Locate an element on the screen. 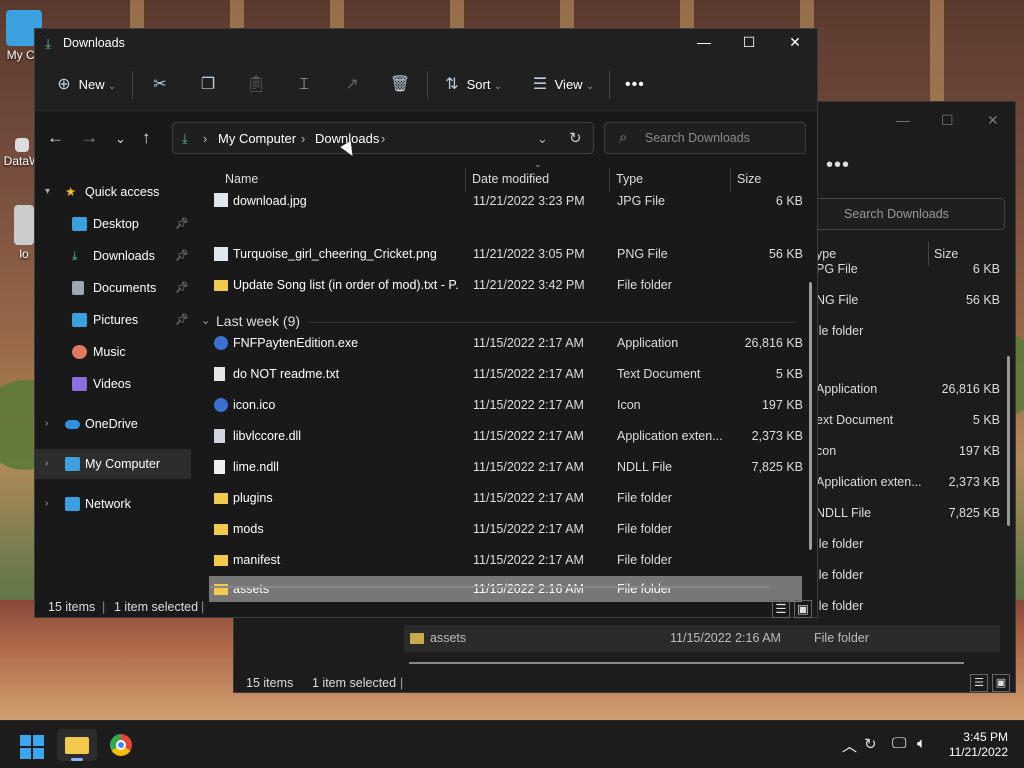 This screenshot has height=768, width=1024. refresh-icon: ↻ is located at coordinates (575, 138).